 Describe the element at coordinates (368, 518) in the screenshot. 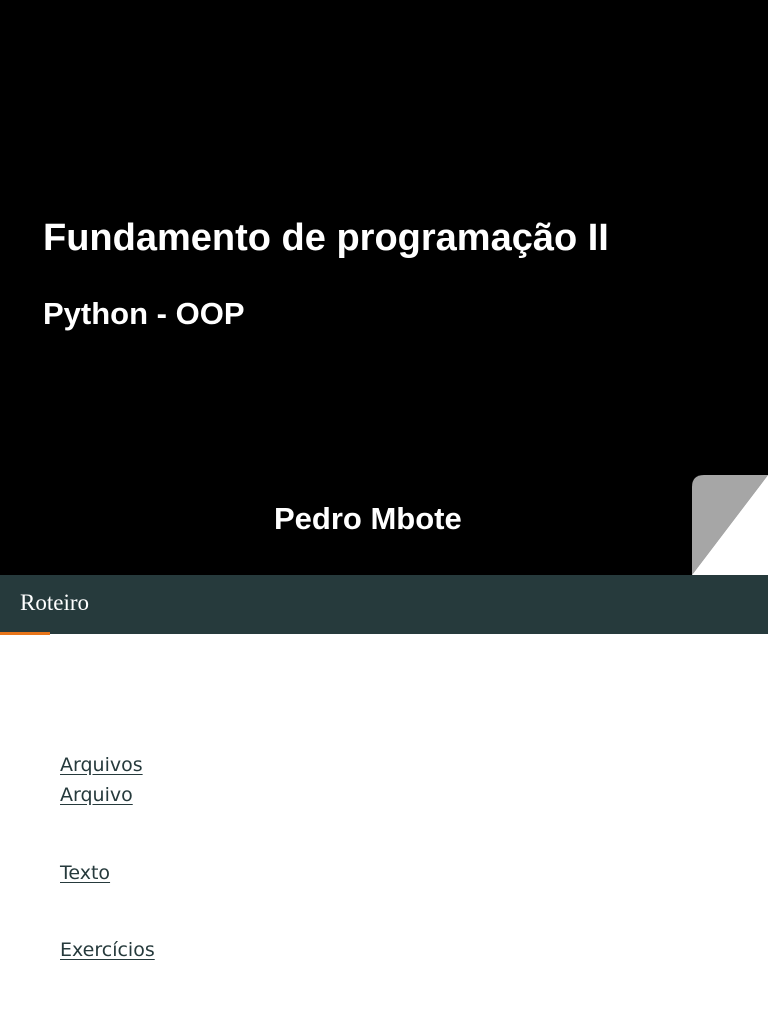

I see `slide-author: Pedro Mbote` at that location.